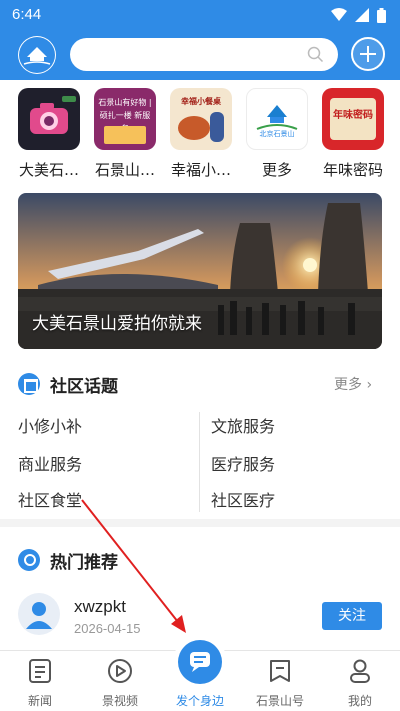  I want to click on shortcut-item: 北京石景山 更多, so click(277, 134).